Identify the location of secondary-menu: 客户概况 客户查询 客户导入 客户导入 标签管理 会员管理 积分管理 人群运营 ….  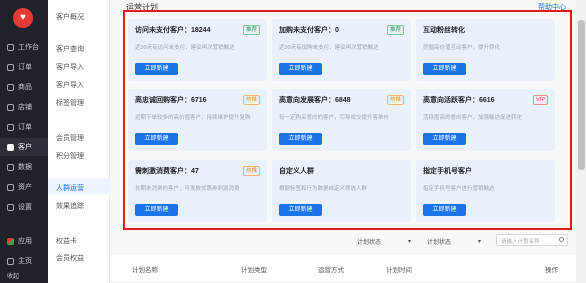
(79, 141).